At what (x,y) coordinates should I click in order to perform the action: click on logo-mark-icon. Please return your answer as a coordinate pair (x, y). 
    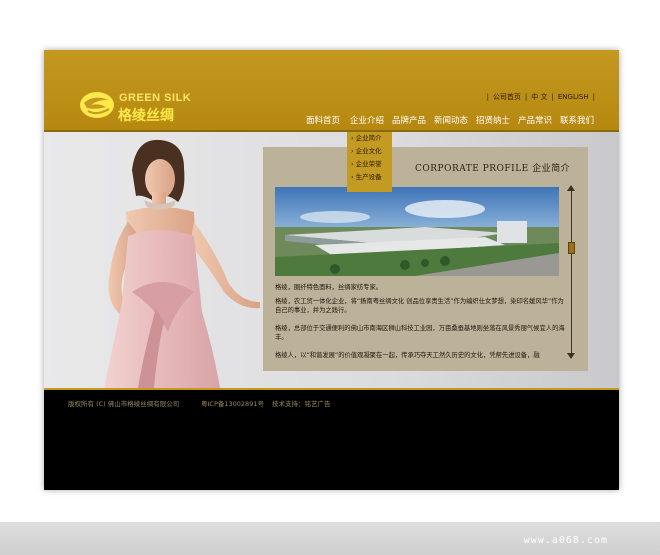
    Looking at the image, I should click on (97, 105).